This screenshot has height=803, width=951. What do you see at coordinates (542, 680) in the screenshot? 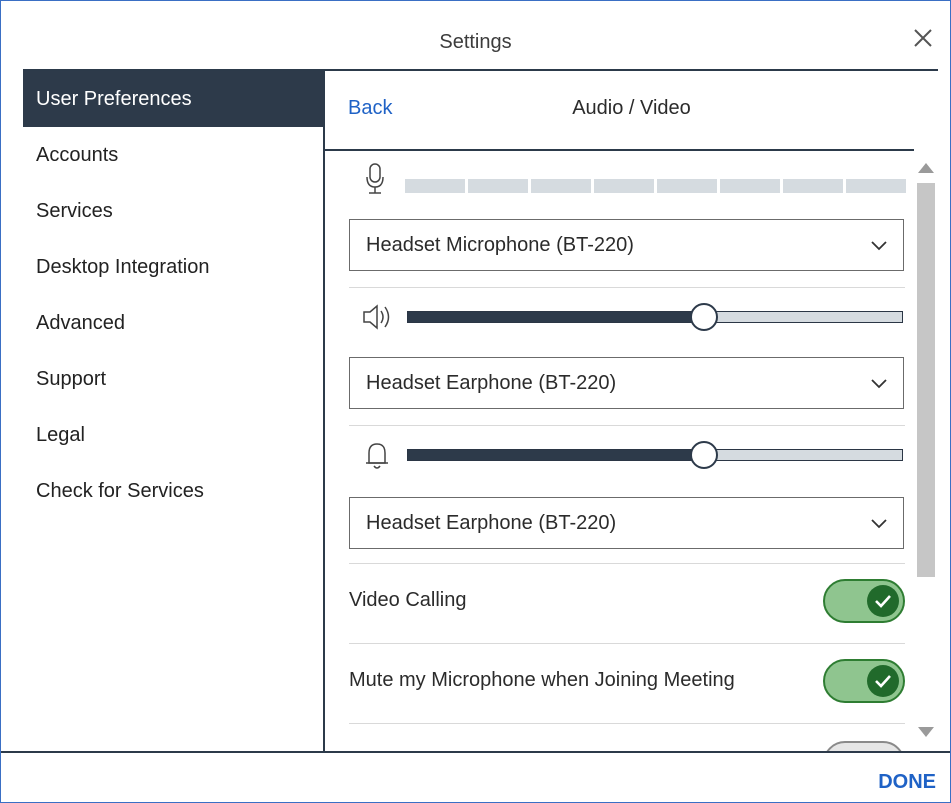
I see `mute-on-join-label: Mute my Microphone when Joining Meeting` at bounding box center [542, 680].